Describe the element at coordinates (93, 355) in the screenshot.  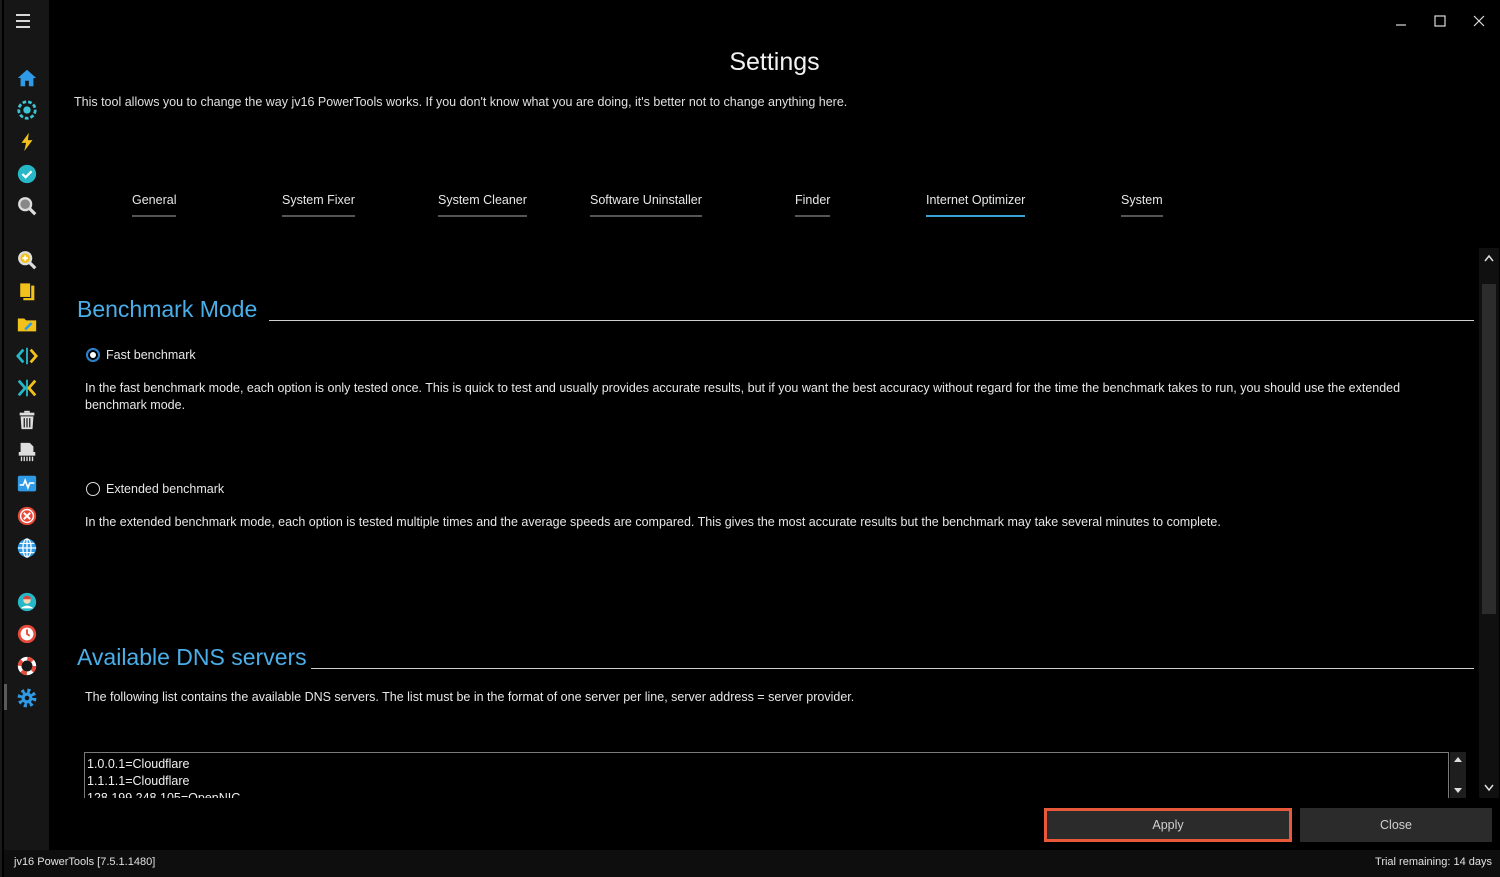
I see `fast-benchmark-radio` at that location.